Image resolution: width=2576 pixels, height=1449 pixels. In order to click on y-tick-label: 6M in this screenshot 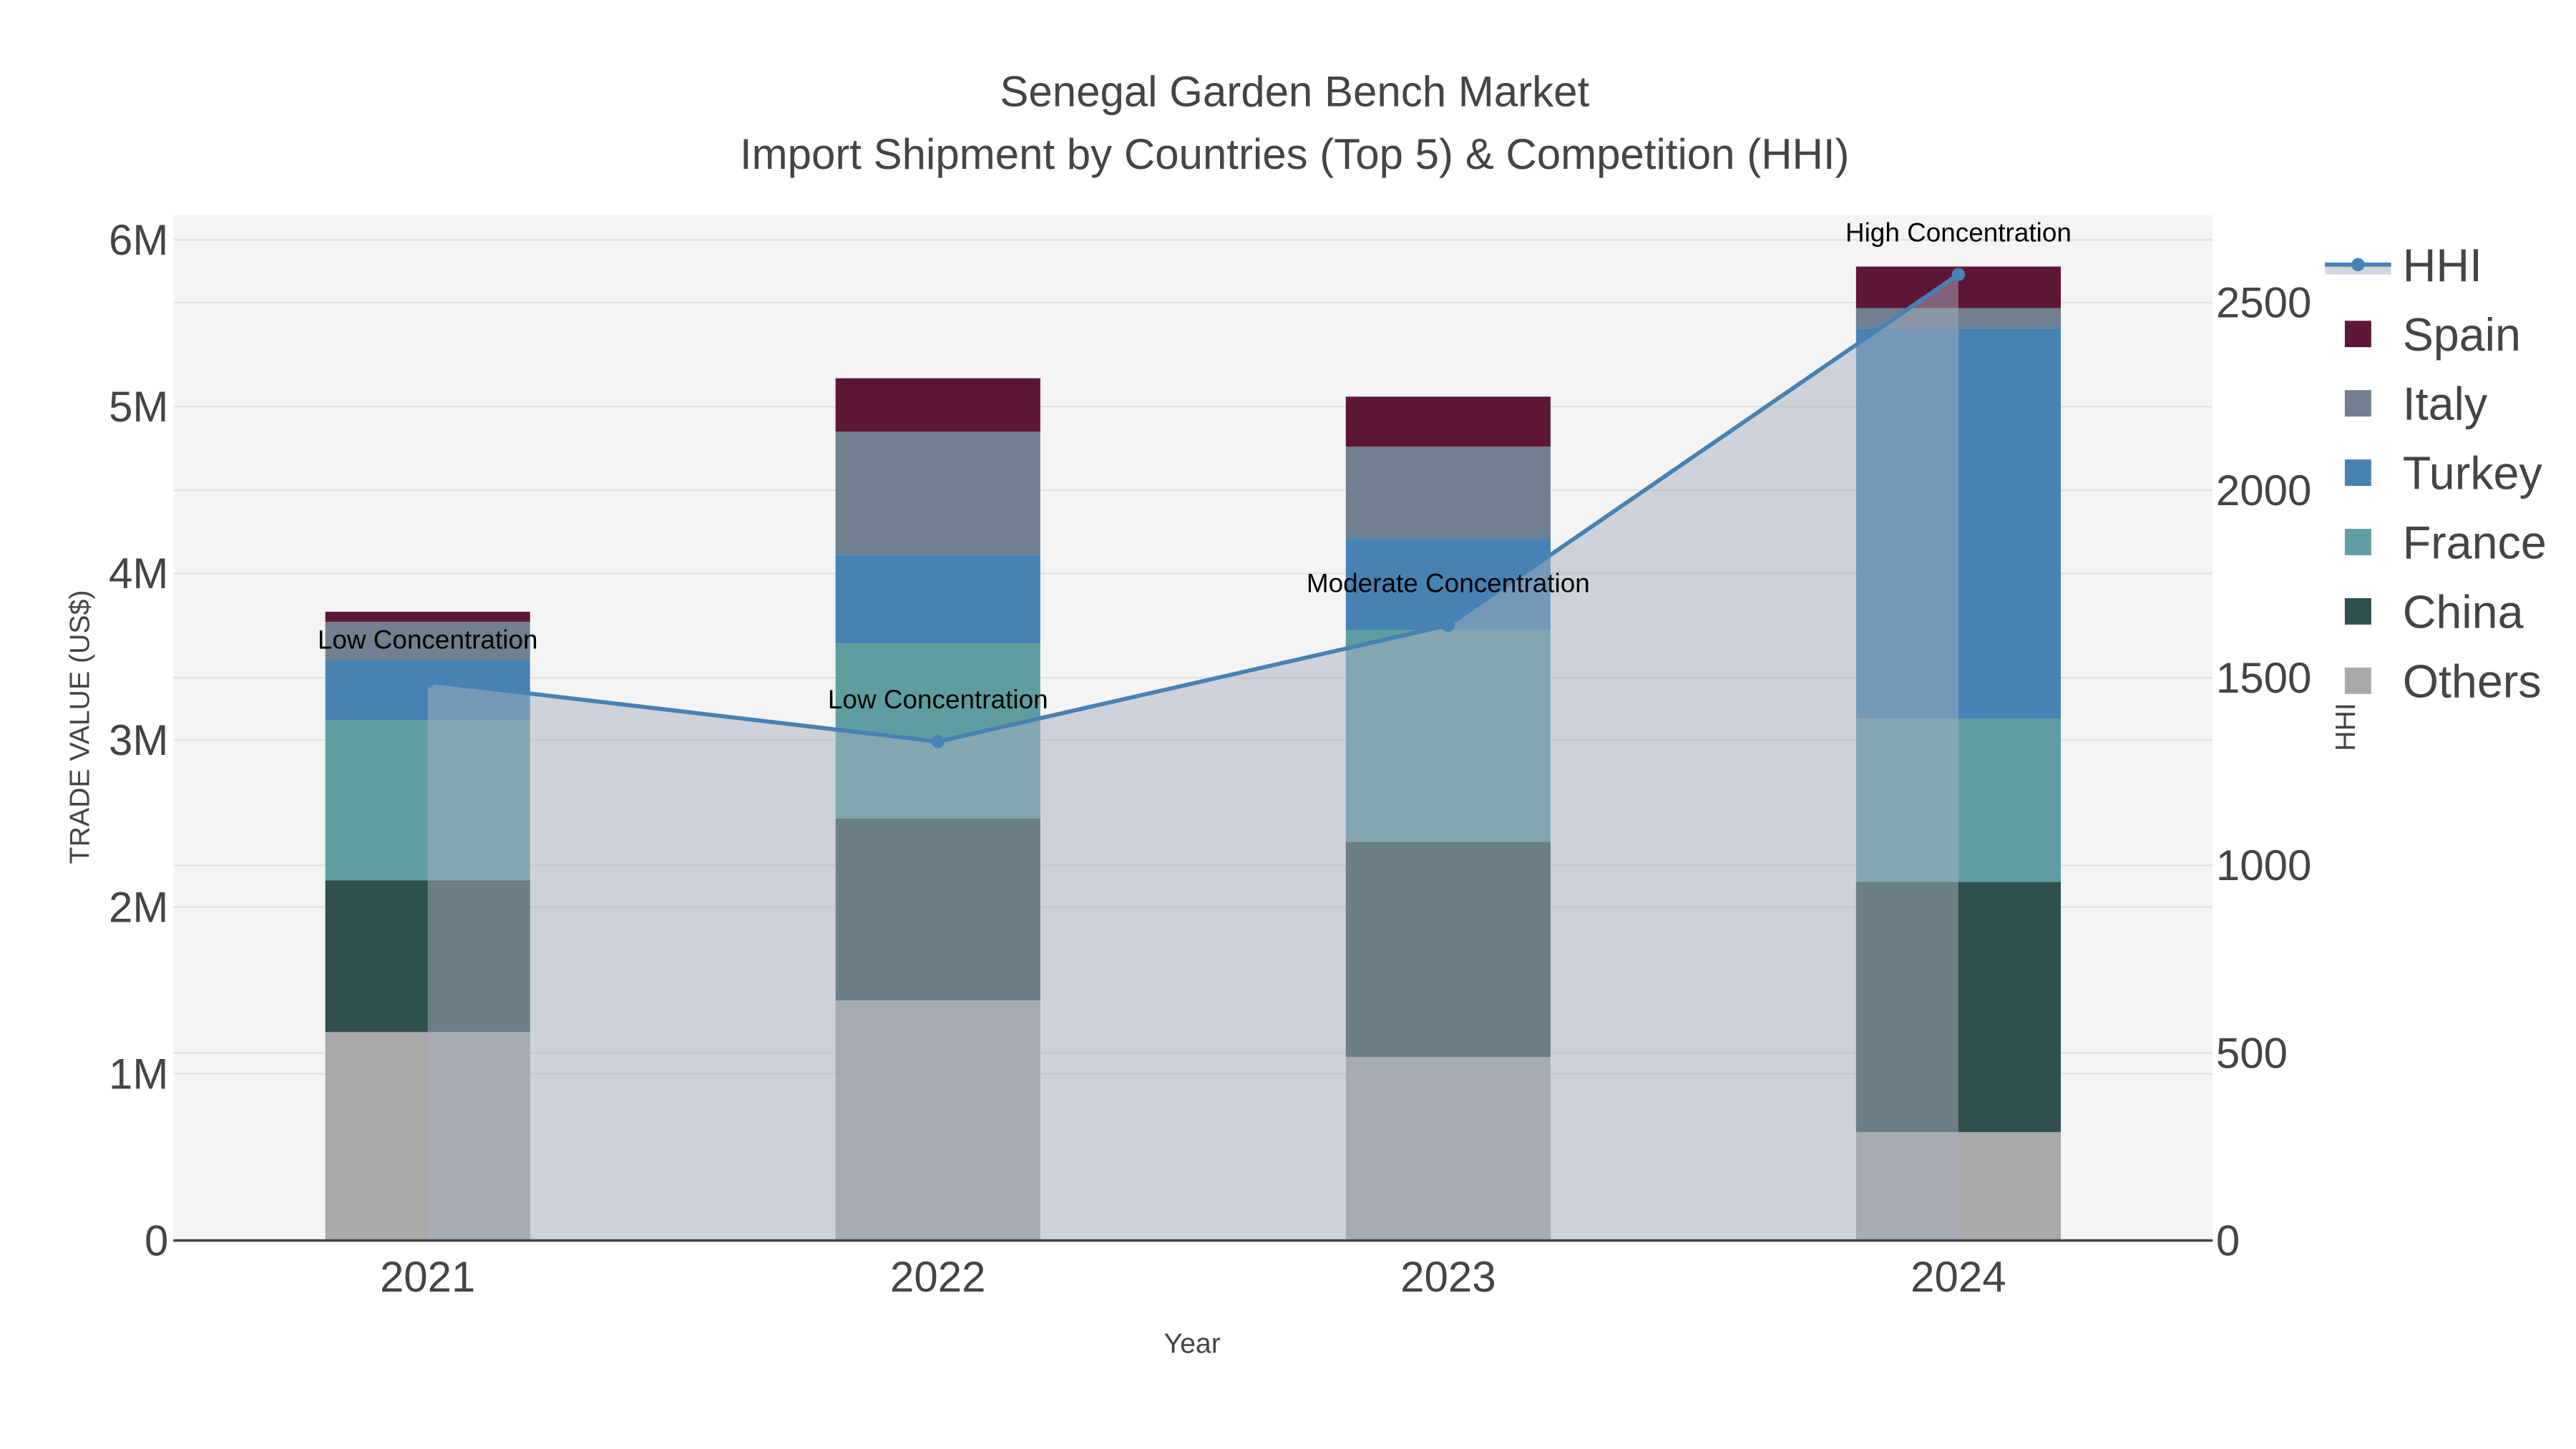, I will do `click(138, 240)`.